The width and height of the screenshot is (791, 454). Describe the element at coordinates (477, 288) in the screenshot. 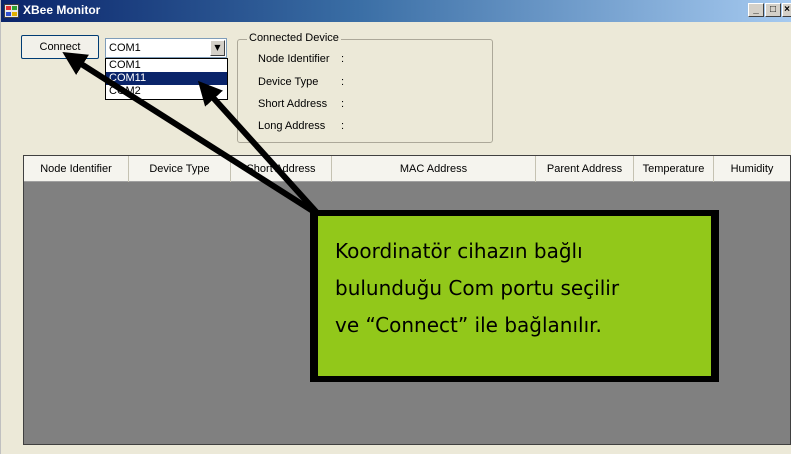

I see `callout-text-line: bulunduğu Com portu seçilir` at that location.